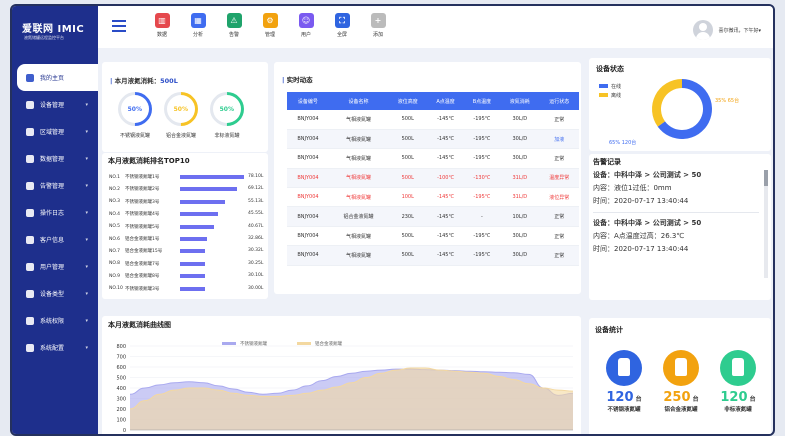 This screenshot has width=785, height=436. What do you see at coordinates (520, 216) in the screenshot?
I see `table-cell: 10L/D` at bounding box center [520, 216].